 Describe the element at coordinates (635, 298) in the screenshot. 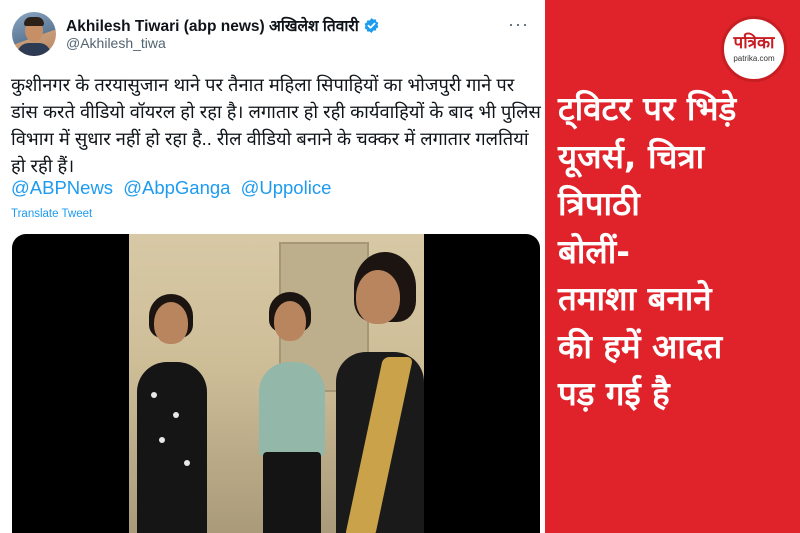

I see `headline-line: तमाशा बनाने` at that location.